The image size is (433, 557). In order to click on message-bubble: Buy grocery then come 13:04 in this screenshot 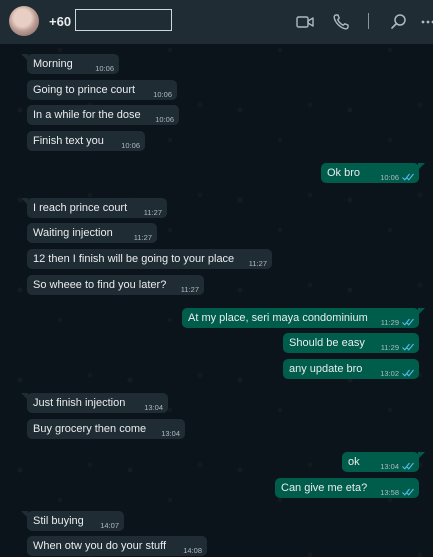, I will do `click(106, 429)`.